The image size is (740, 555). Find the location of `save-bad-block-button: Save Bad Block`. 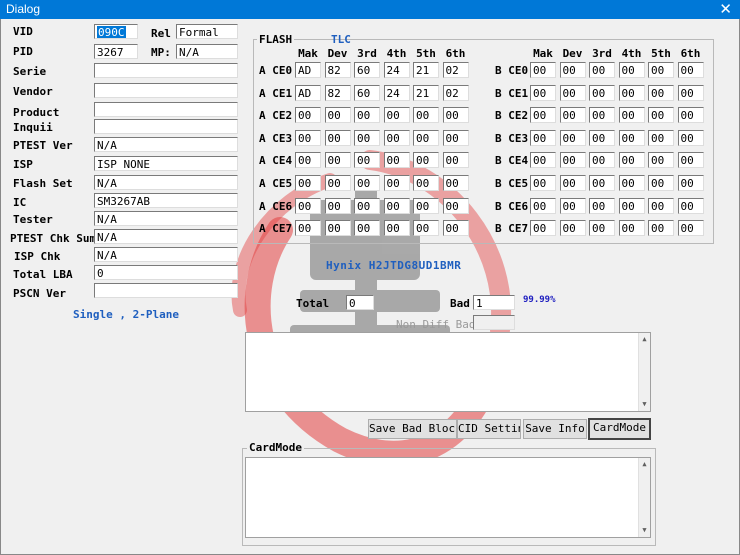

save-bad-block-button: Save Bad Block is located at coordinates (412, 429).